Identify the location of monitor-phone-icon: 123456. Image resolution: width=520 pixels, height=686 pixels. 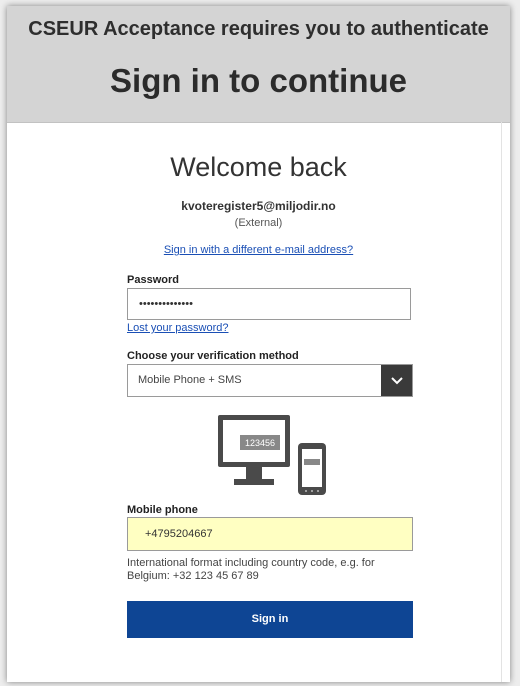
(272, 455).